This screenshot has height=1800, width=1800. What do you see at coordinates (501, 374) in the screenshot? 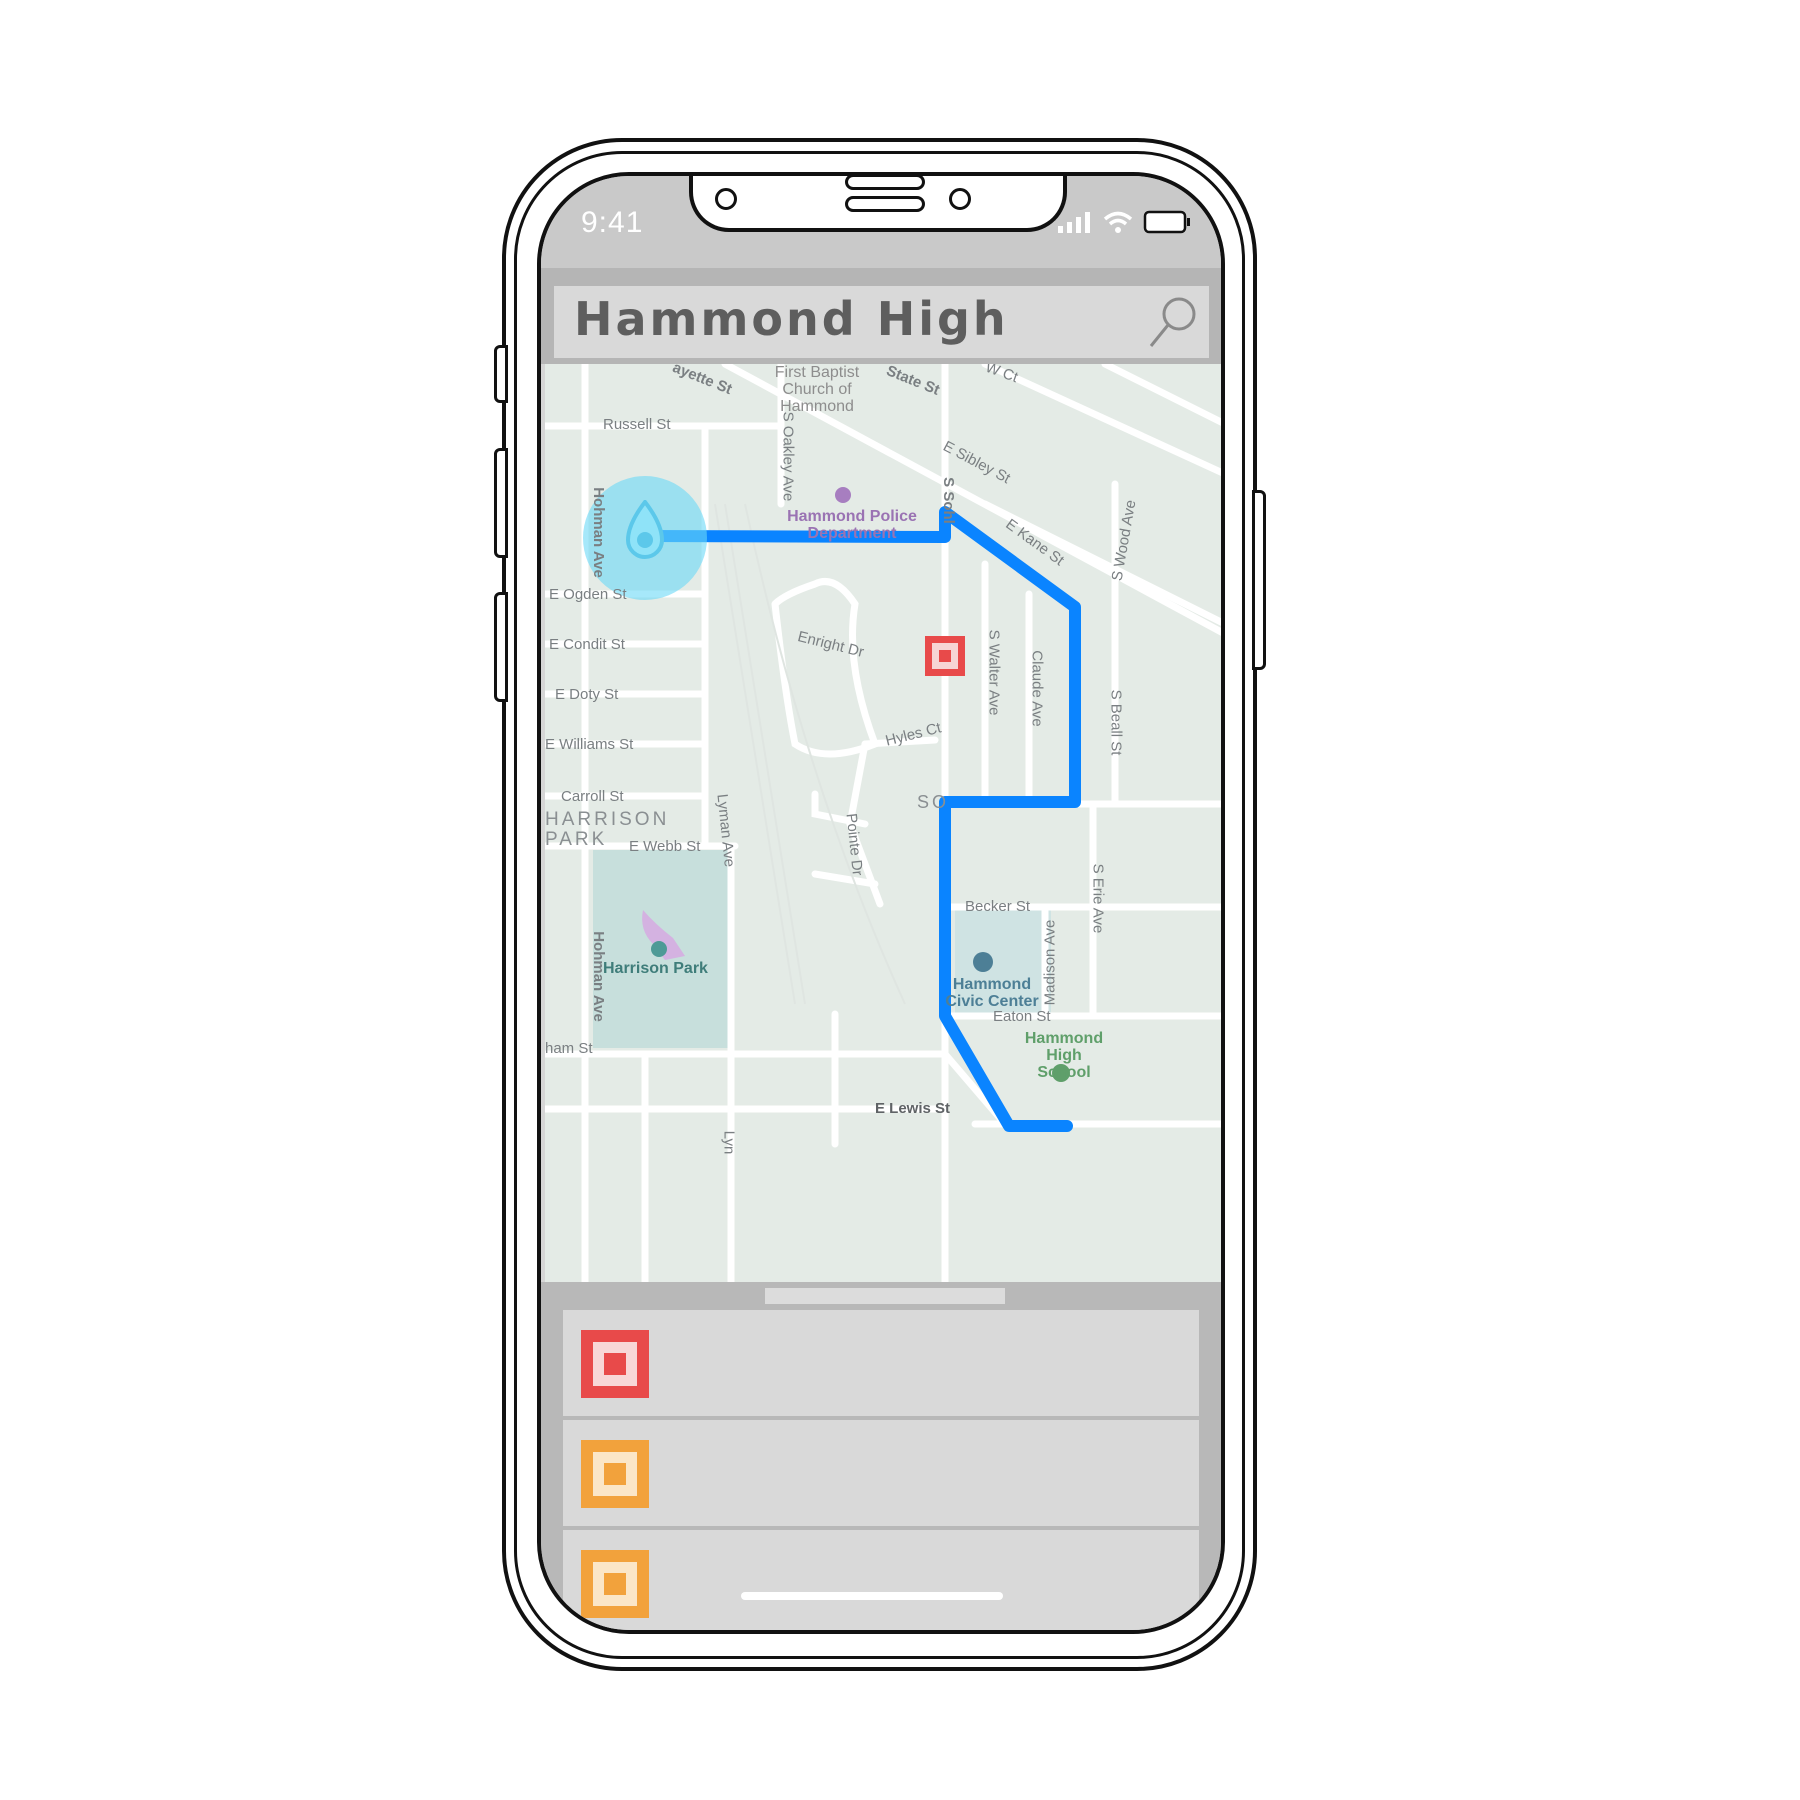
I see `mute-switch` at bounding box center [501, 374].